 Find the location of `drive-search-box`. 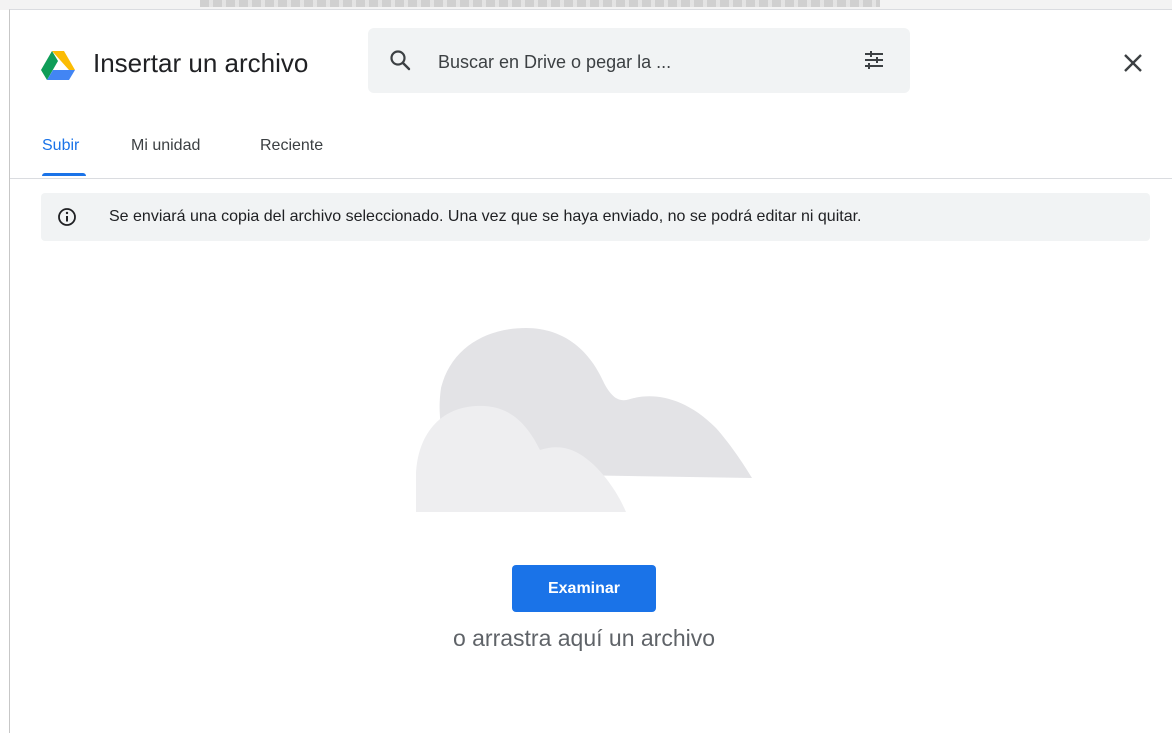

drive-search-box is located at coordinates (639, 60).